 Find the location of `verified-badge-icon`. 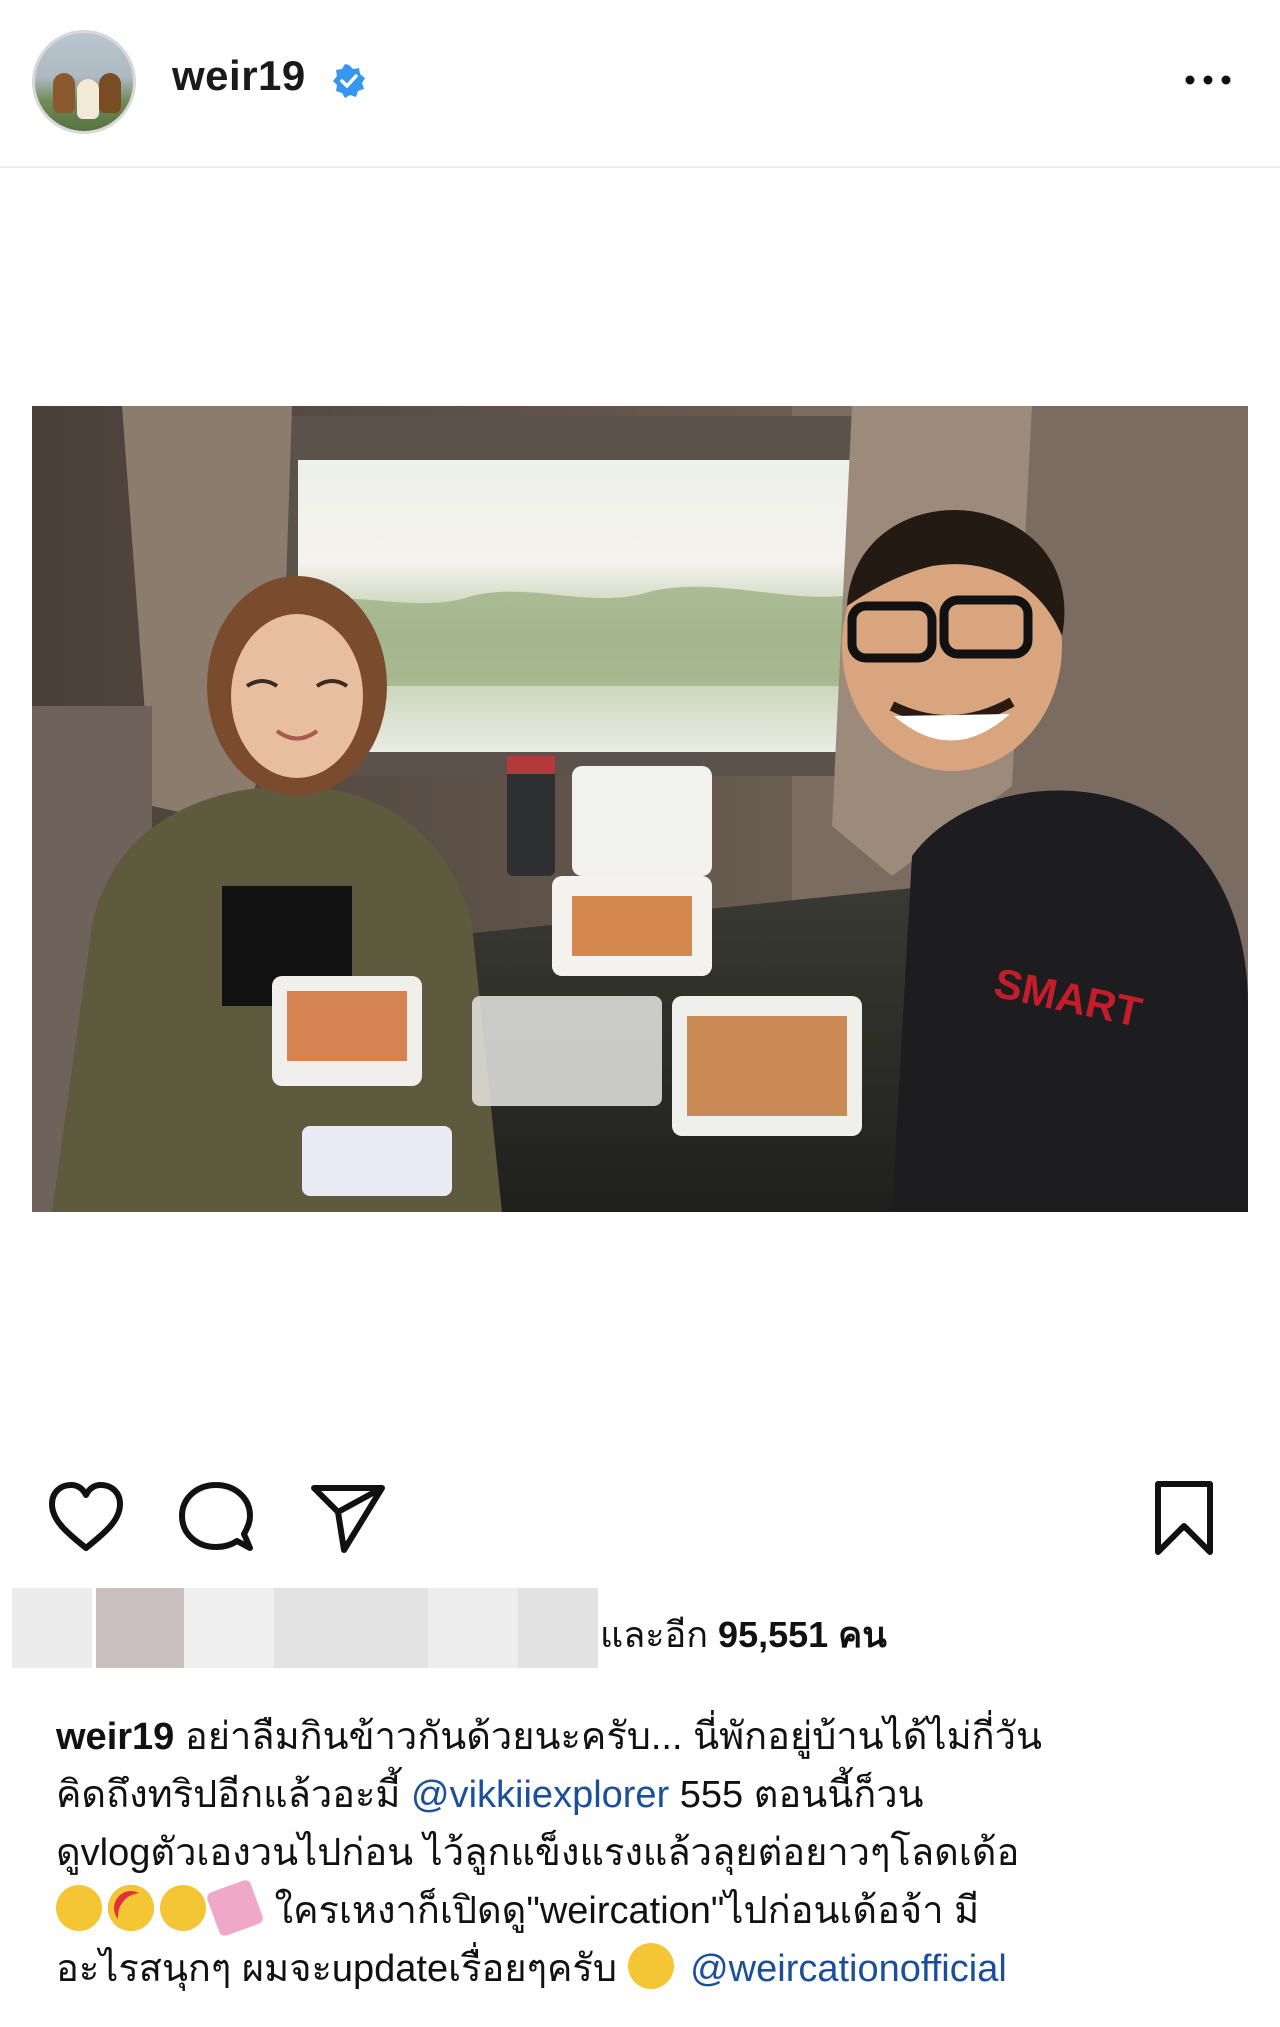

verified-badge-icon is located at coordinates (349, 81).